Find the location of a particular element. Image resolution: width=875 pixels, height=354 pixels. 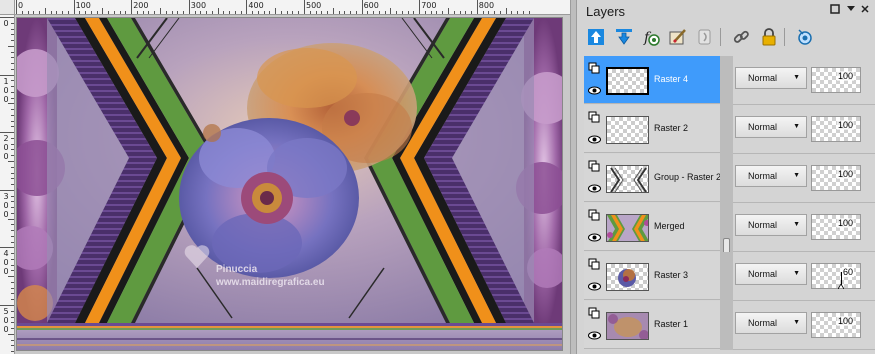

layer-properties: Normal ▼ 100 is located at coordinates (804, 80).